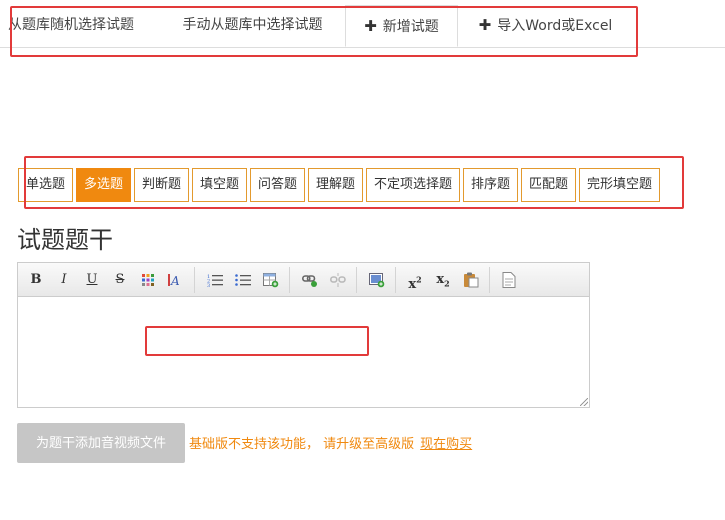  I want to click on bold-button: B, so click(36, 280).